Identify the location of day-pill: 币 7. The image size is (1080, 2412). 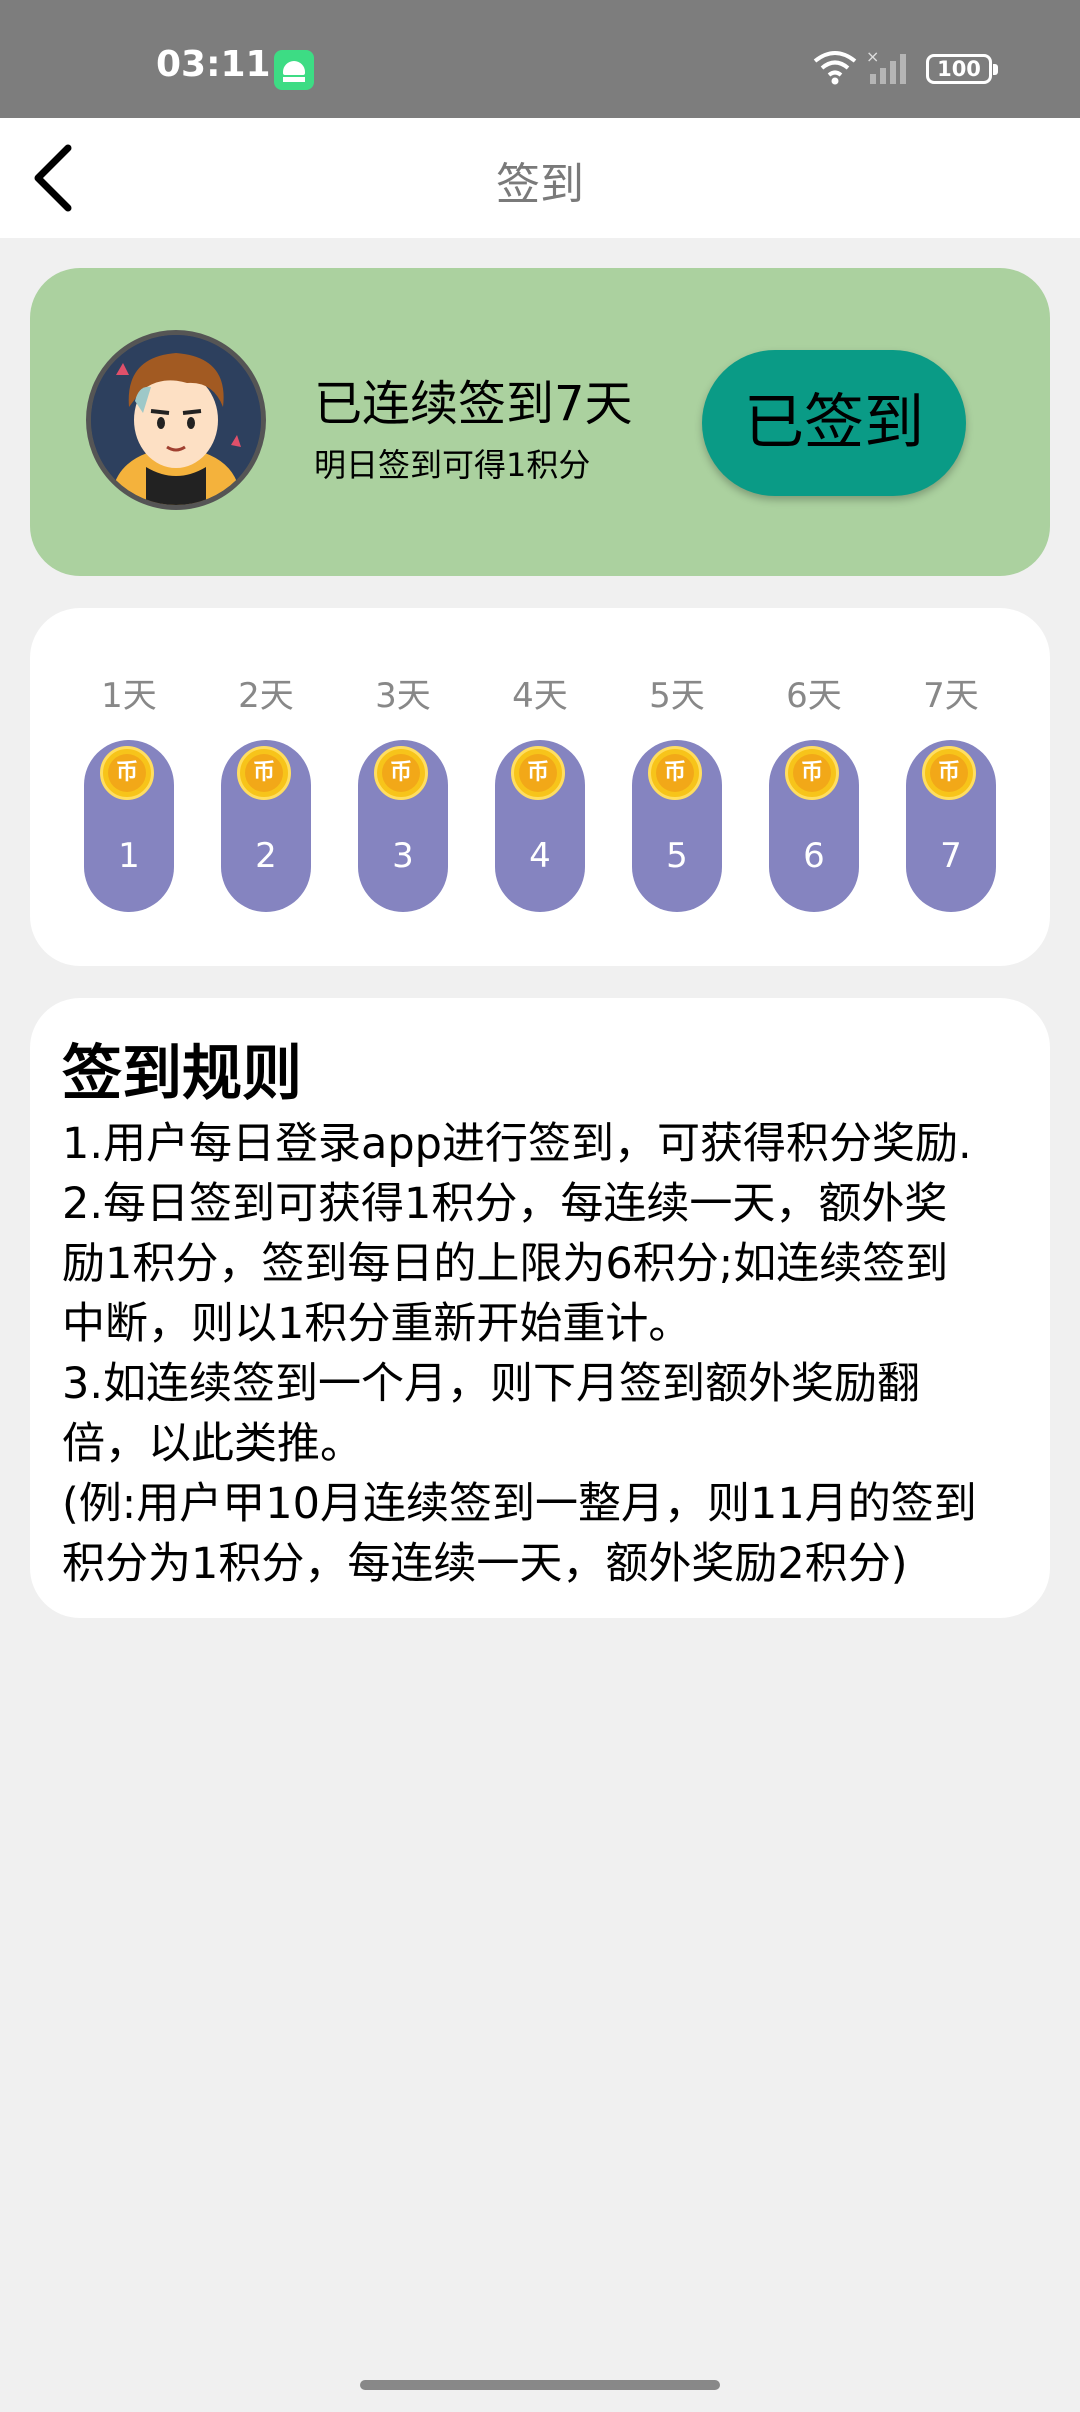
(951, 826).